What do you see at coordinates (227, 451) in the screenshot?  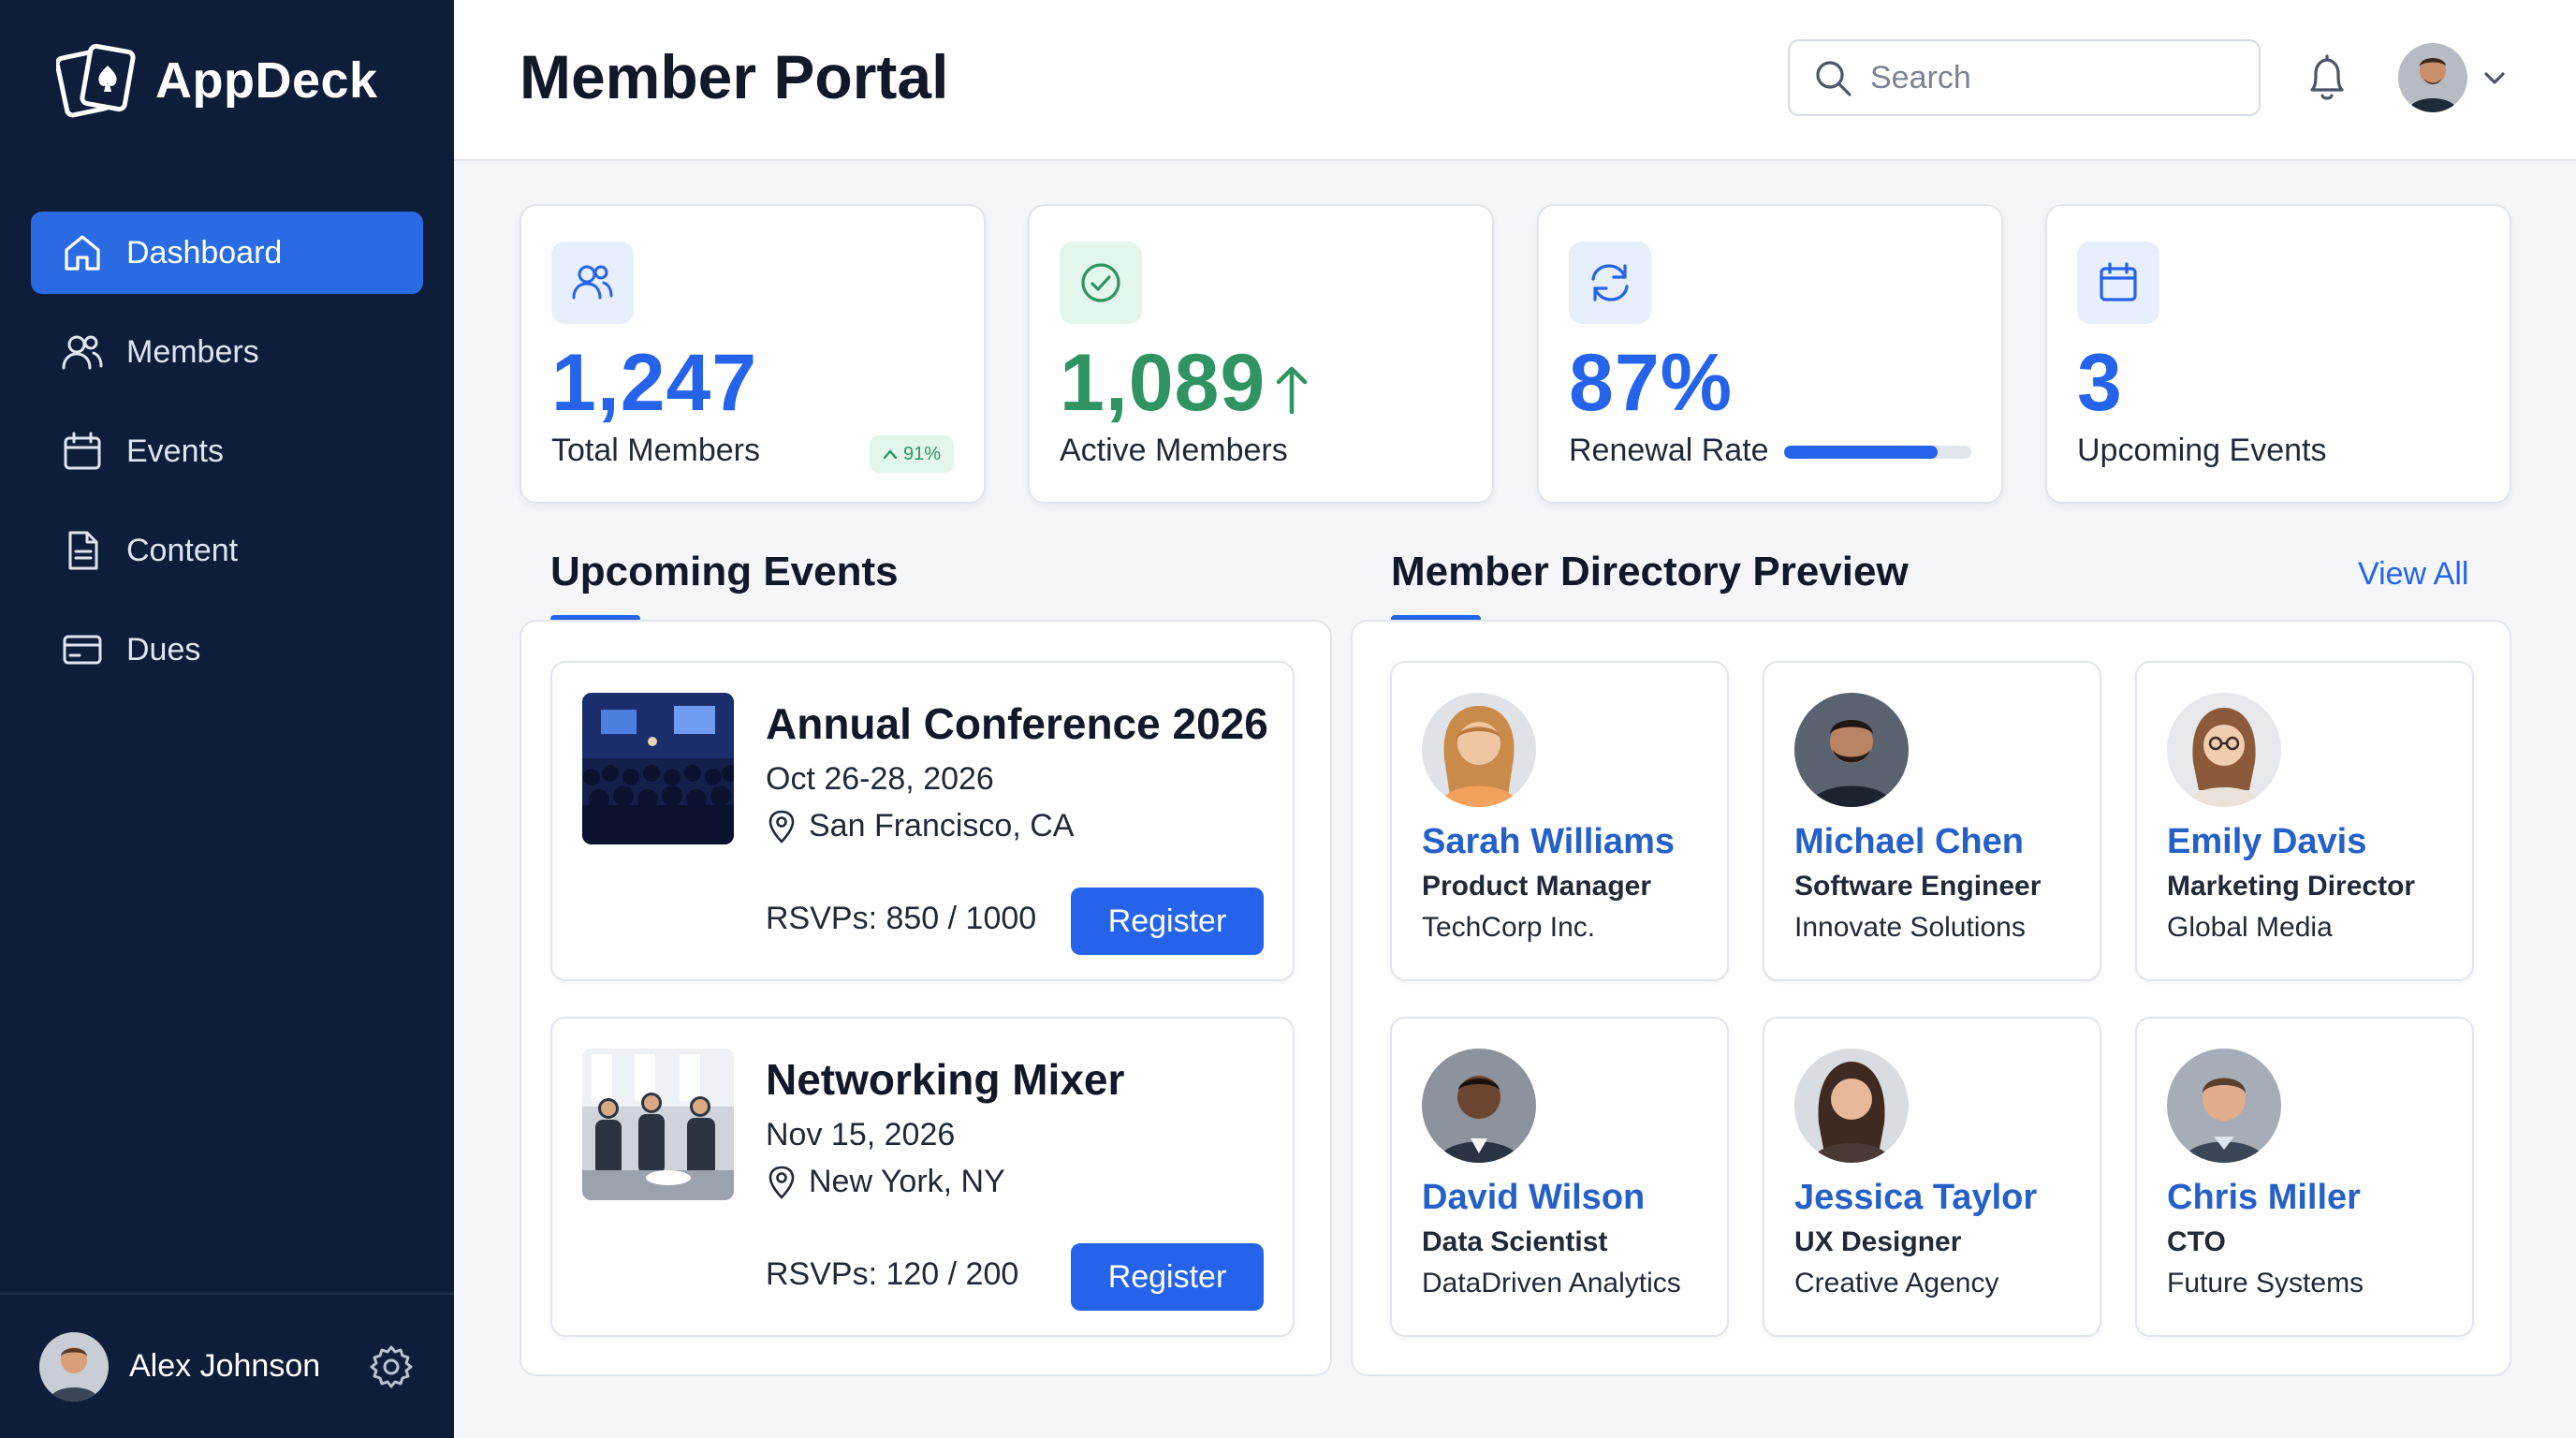 I see `sidebar-item-events: Events` at bounding box center [227, 451].